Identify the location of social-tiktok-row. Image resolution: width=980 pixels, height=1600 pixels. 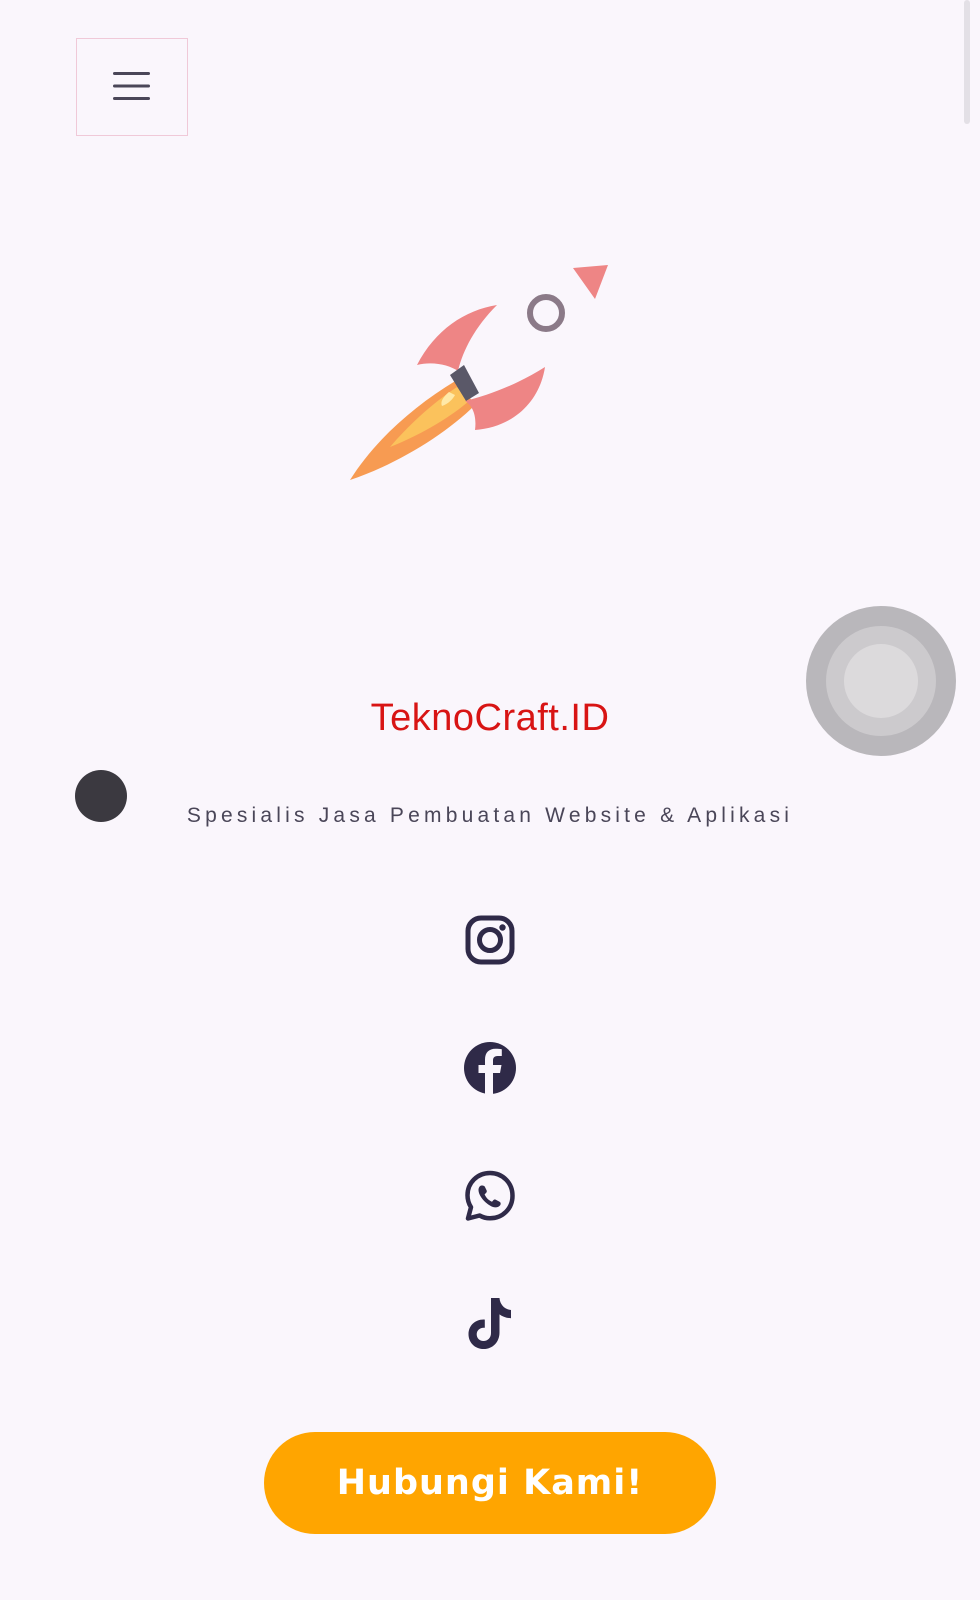
(490, 1324).